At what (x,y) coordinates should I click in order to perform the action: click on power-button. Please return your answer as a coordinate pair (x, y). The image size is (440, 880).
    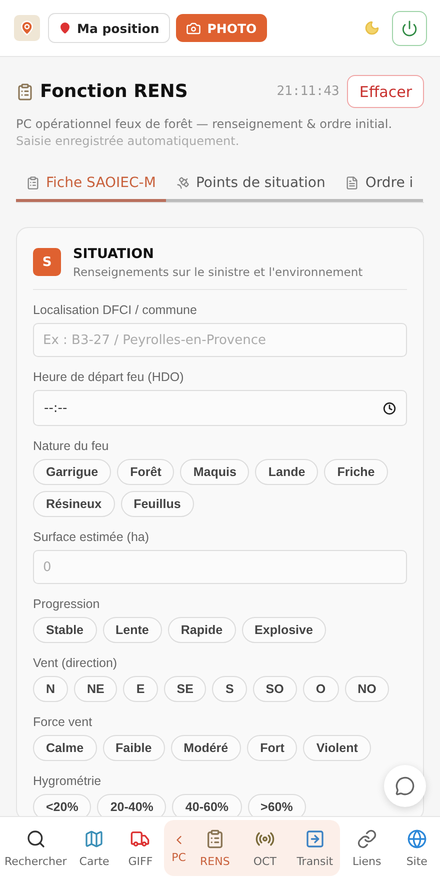
    Looking at the image, I should click on (409, 28).